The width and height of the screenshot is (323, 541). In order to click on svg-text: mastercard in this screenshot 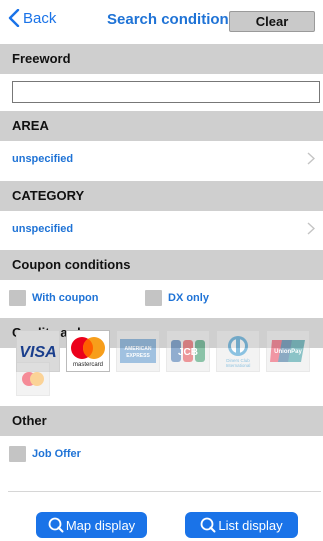, I will do `click(88, 365)`.